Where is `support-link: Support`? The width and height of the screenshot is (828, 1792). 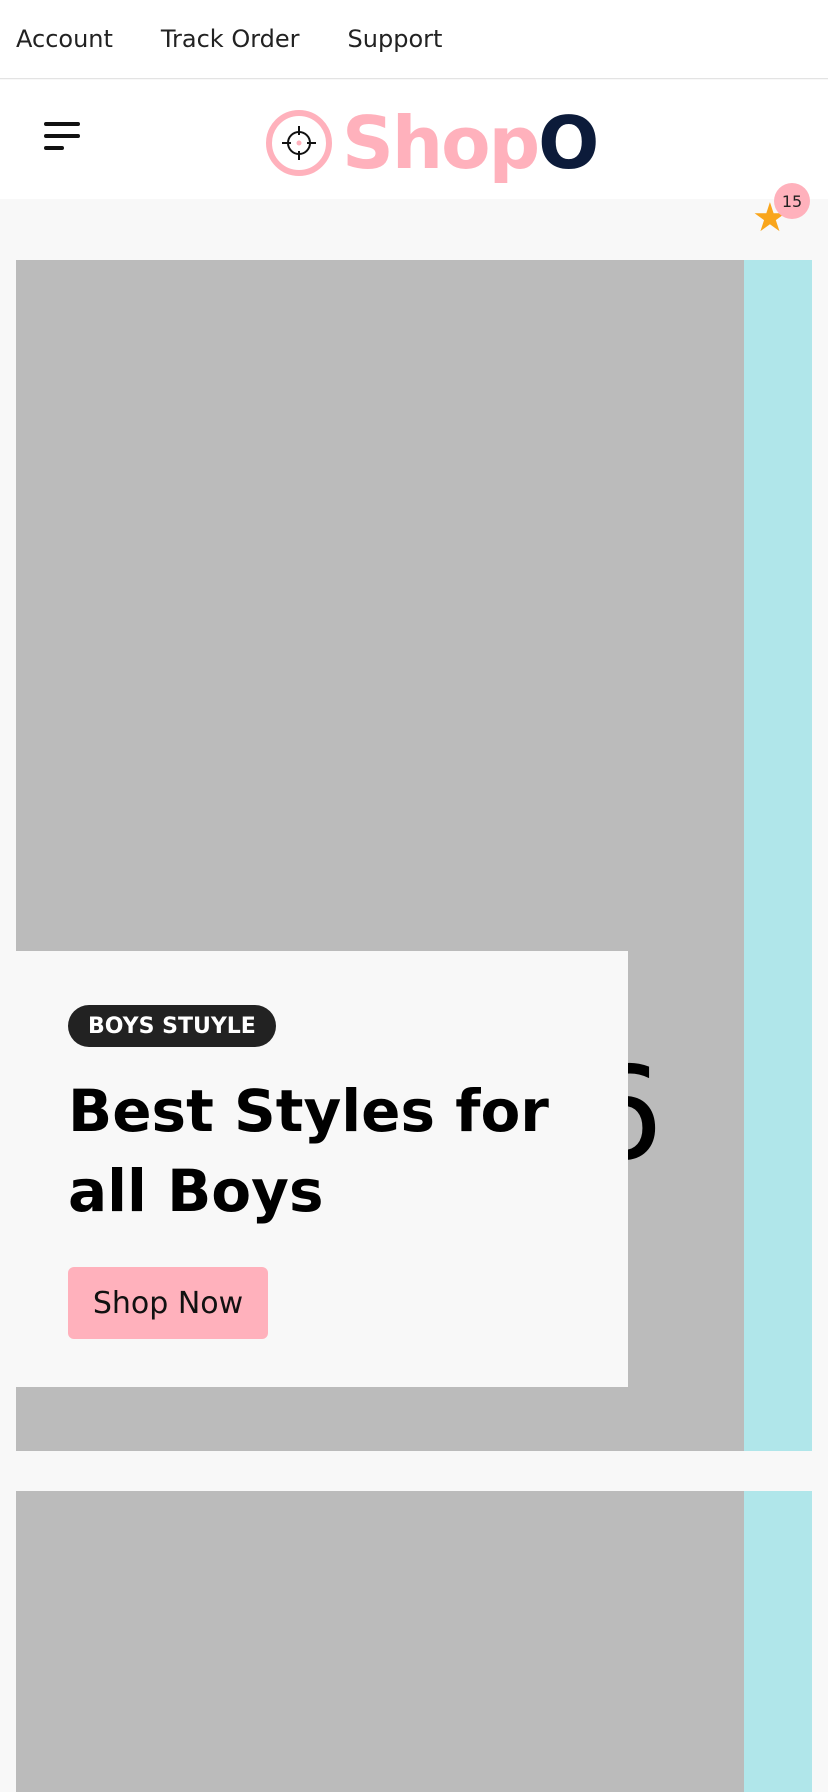
support-link: Support is located at coordinates (395, 39).